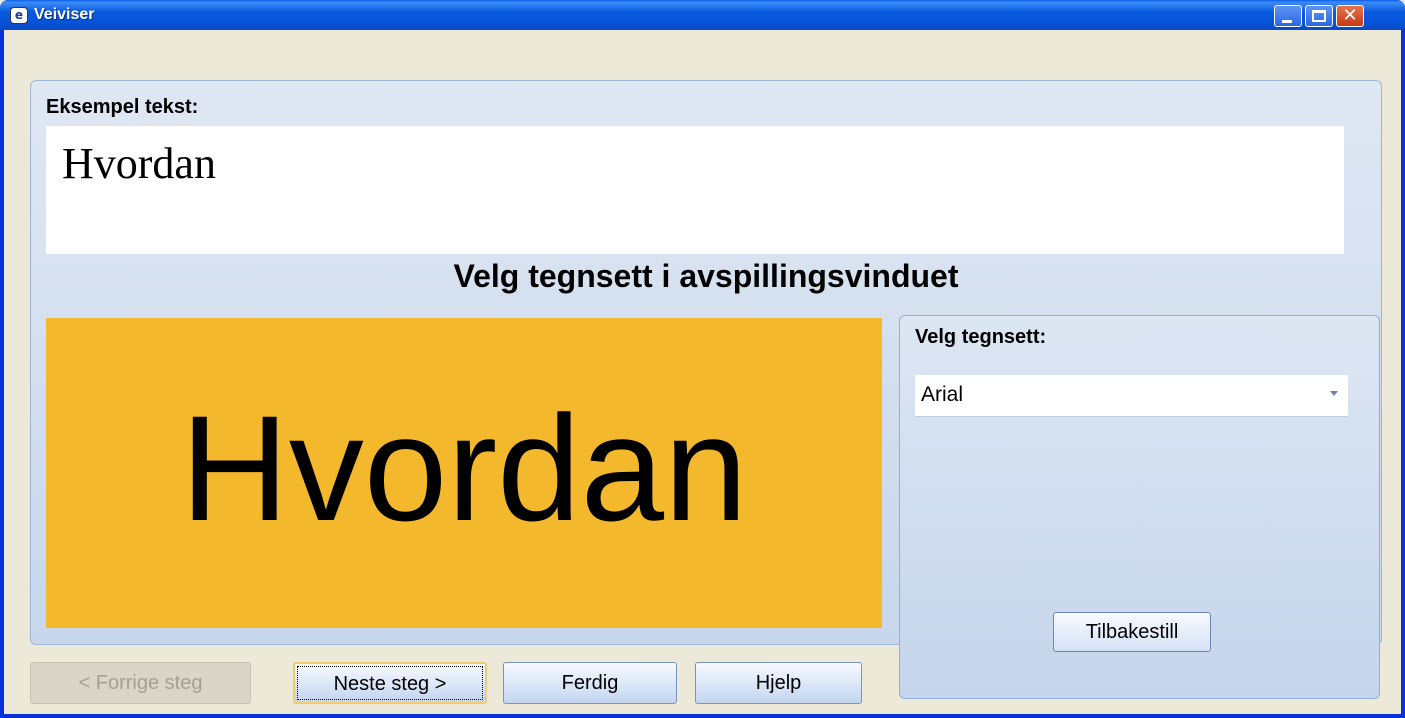 This screenshot has height=718, width=1405. What do you see at coordinates (942, 394) in the screenshot?
I see `font-select-value: Arial` at bounding box center [942, 394].